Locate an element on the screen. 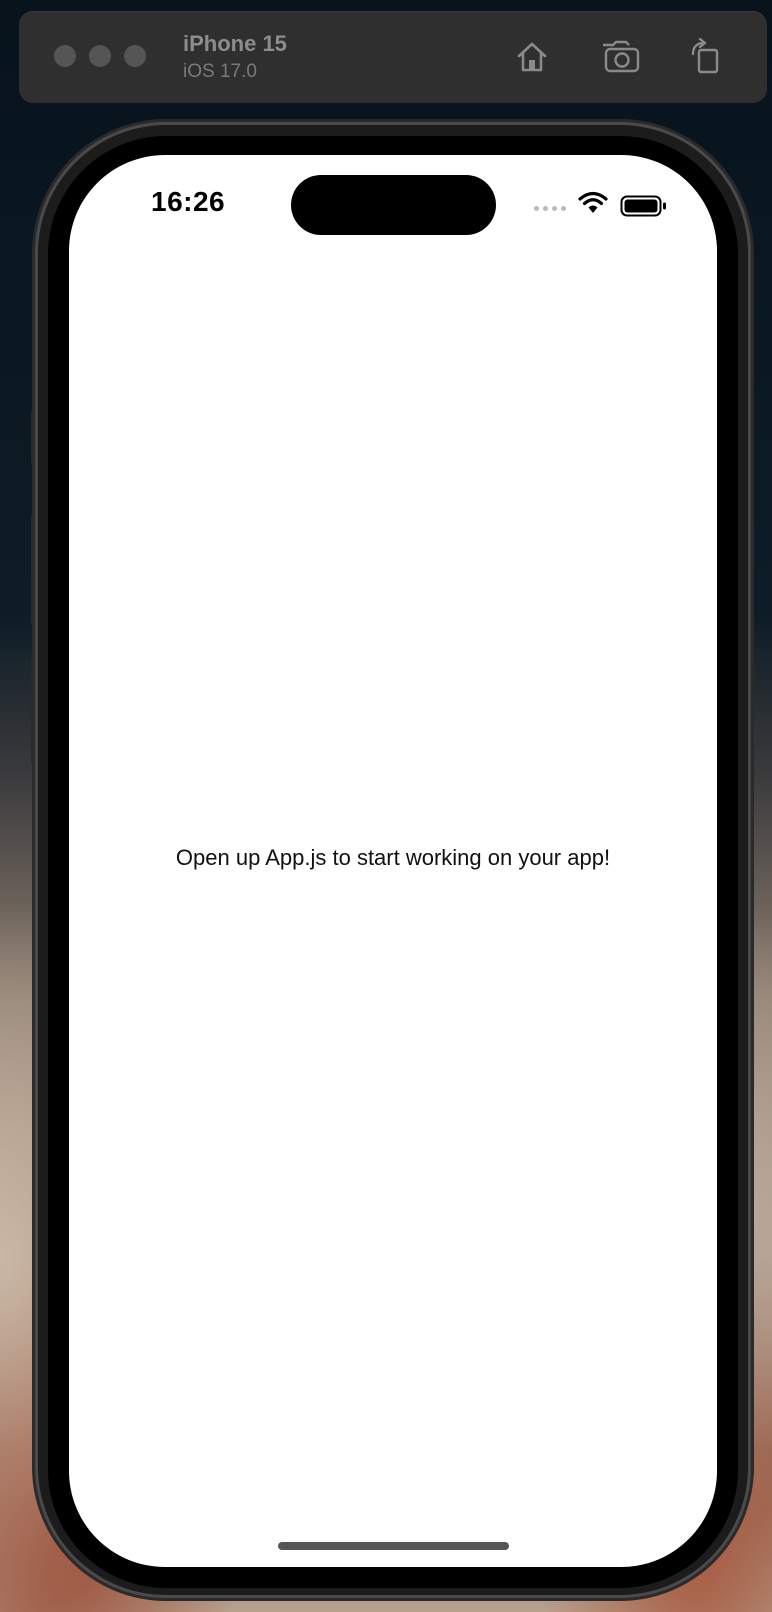 The width and height of the screenshot is (772, 1612). rotate-icon is located at coordinates (705, 56).